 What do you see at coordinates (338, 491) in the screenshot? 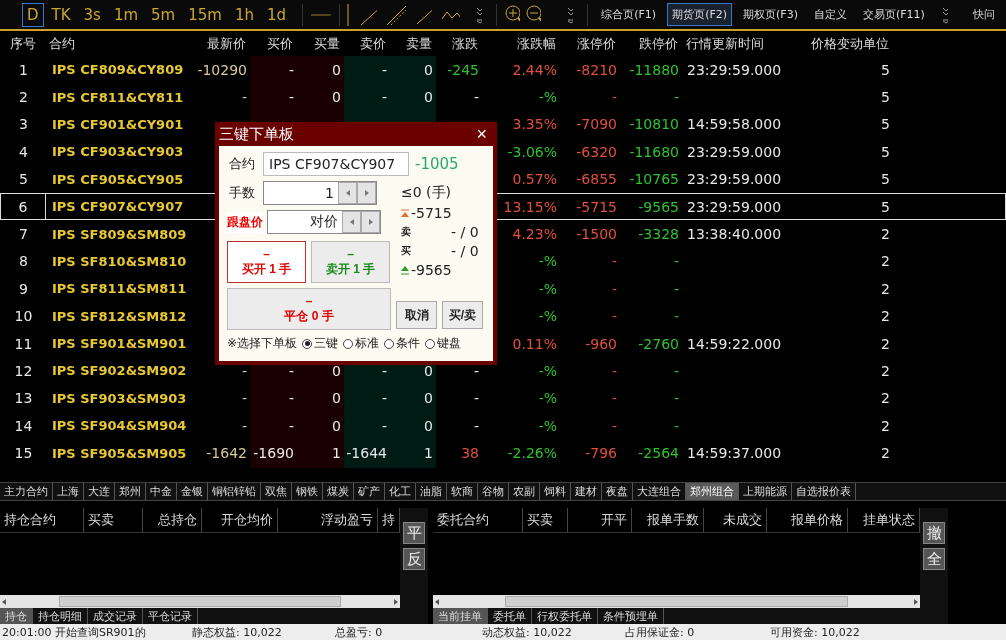
I see `market-tab: 煤炭` at bounding box center [338, 491].